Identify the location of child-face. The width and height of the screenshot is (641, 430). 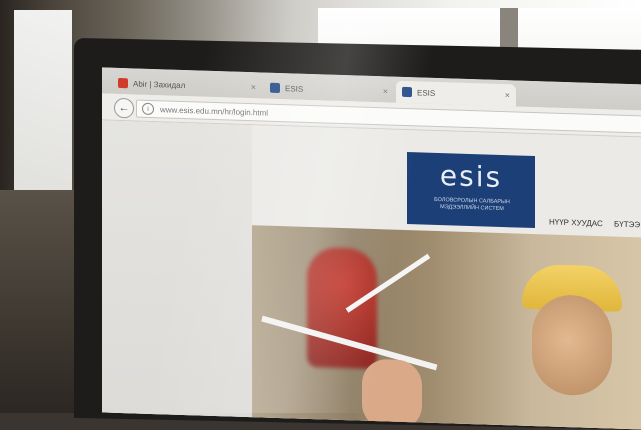
(572, 345).